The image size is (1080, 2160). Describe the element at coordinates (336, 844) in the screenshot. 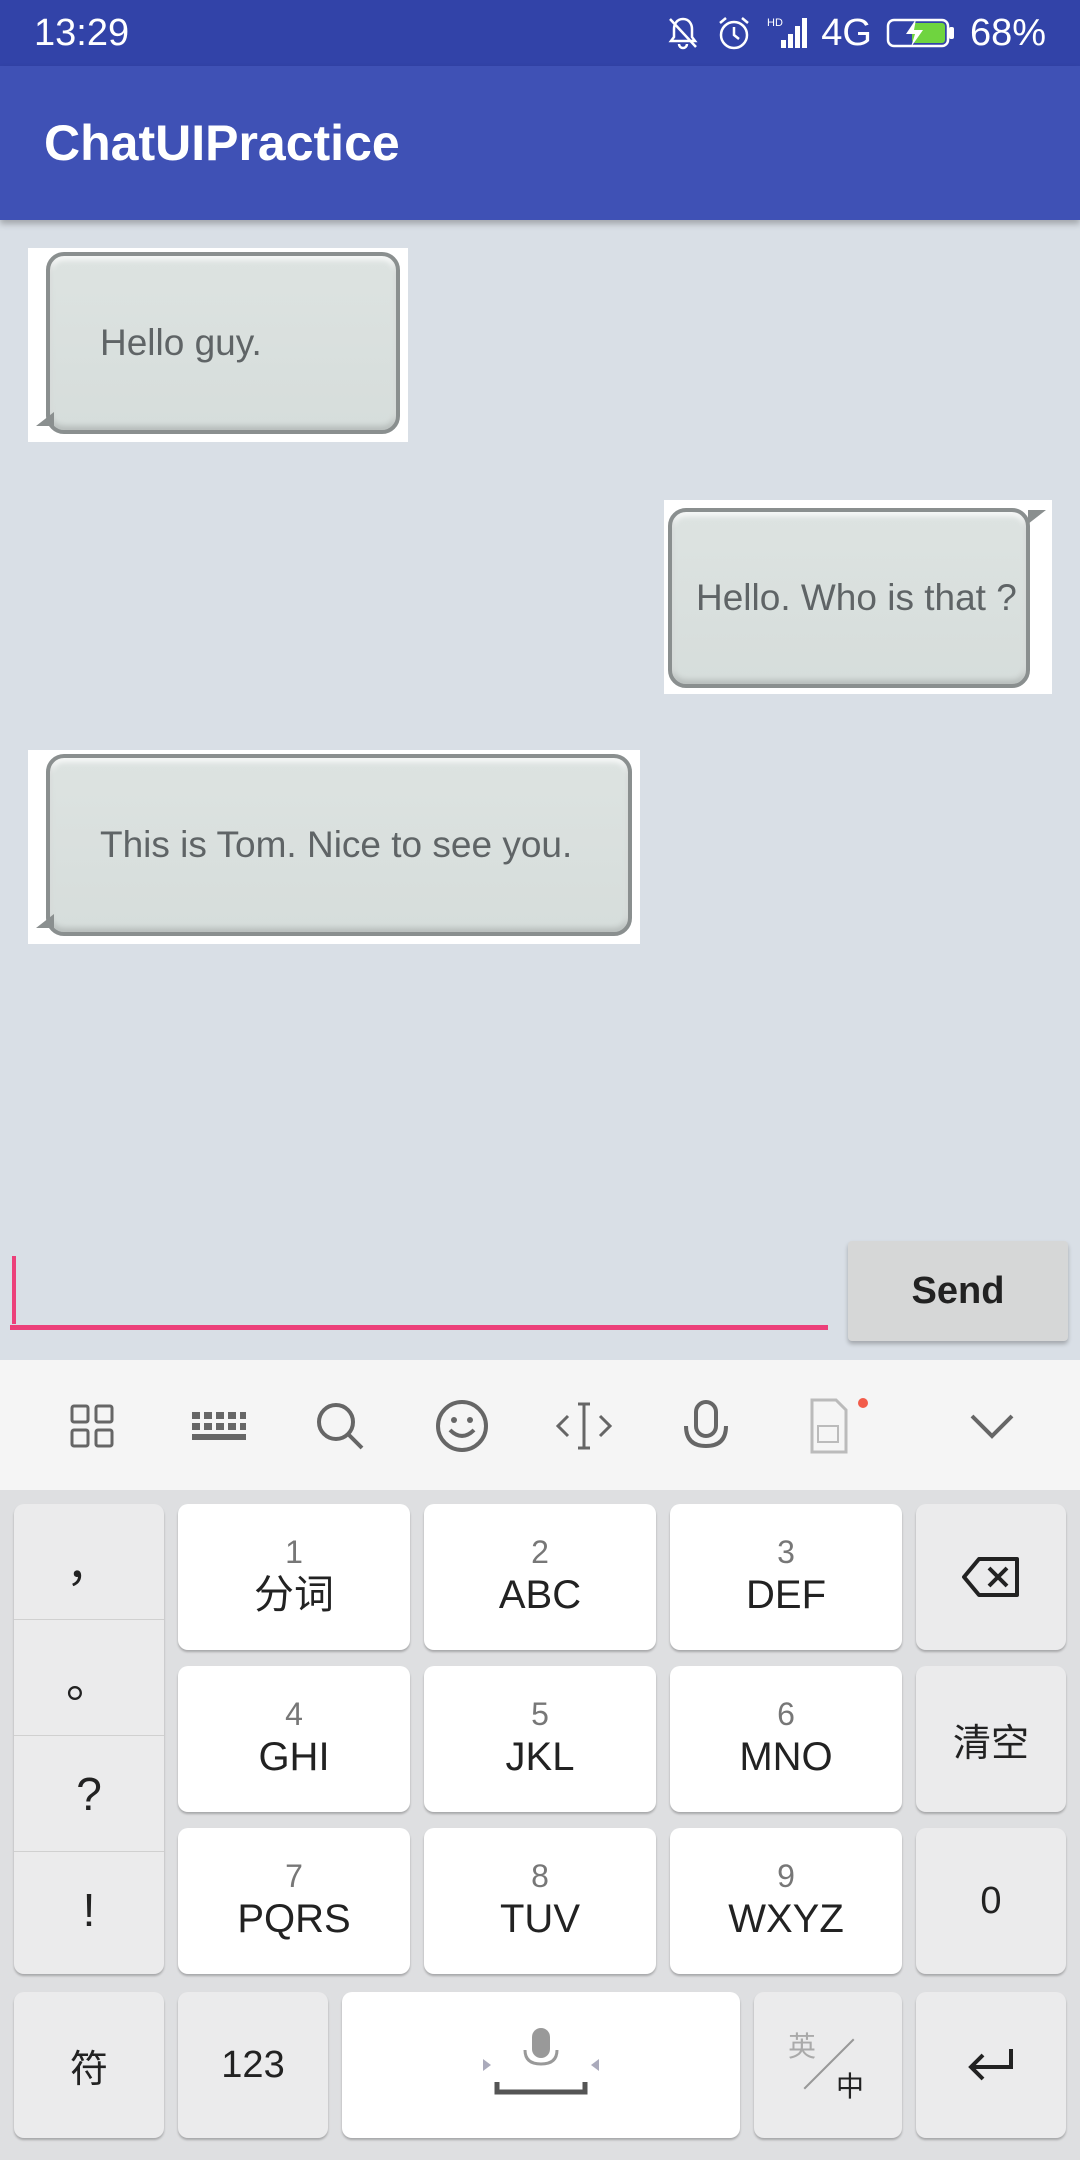

I see `message-text: This is Tom. Nice to see you.` at that location.